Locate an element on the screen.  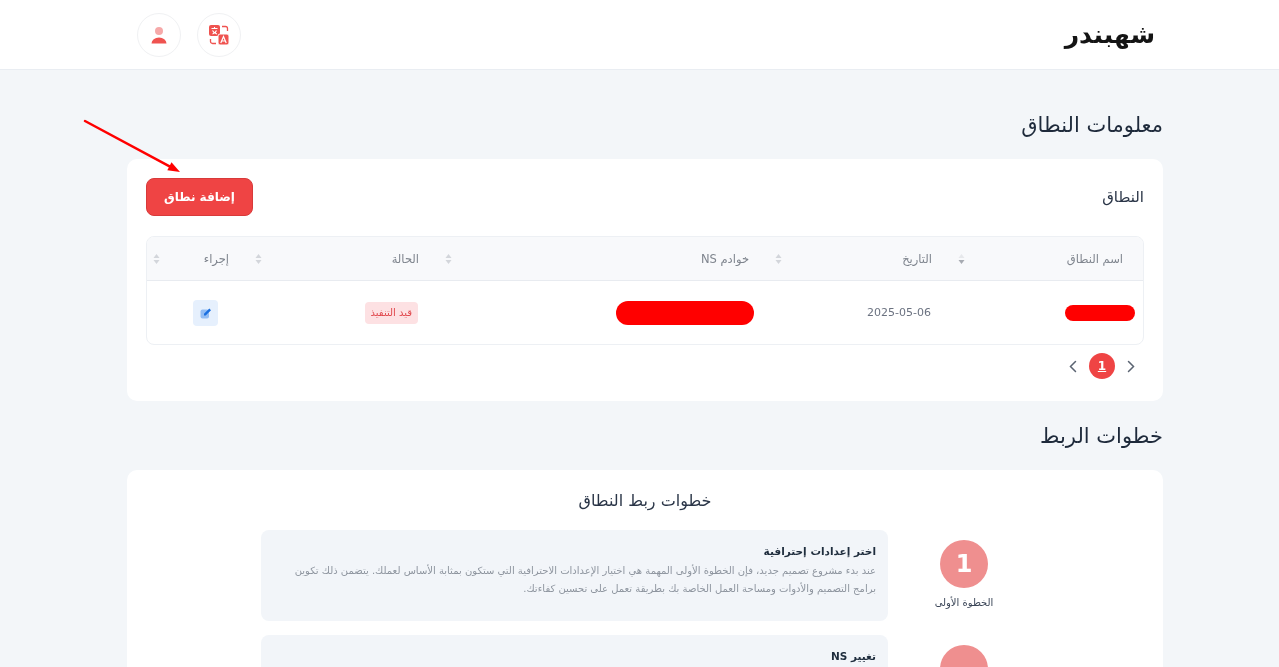
step-title: اختر إعدادات إحترافية is located at coordinates (819, 551).